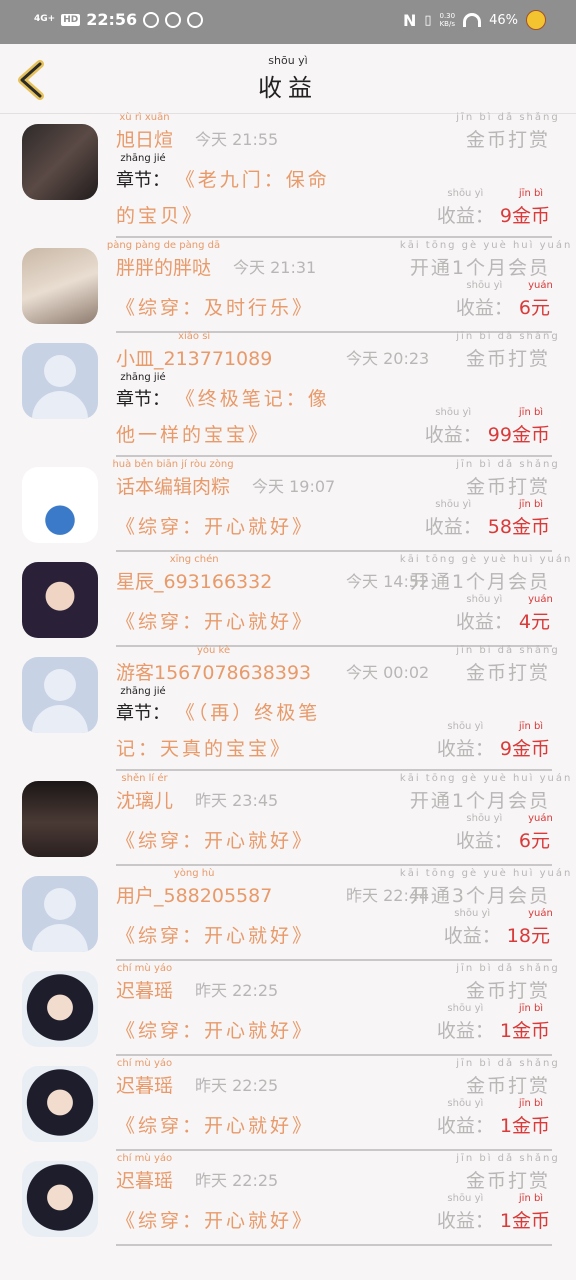 This screenshot has width=576, height=1280. What do you see at coordinates (388, 672) in the screenshot?
I see `timestamp: 今天 00:02` at bounding box center [388, 672].